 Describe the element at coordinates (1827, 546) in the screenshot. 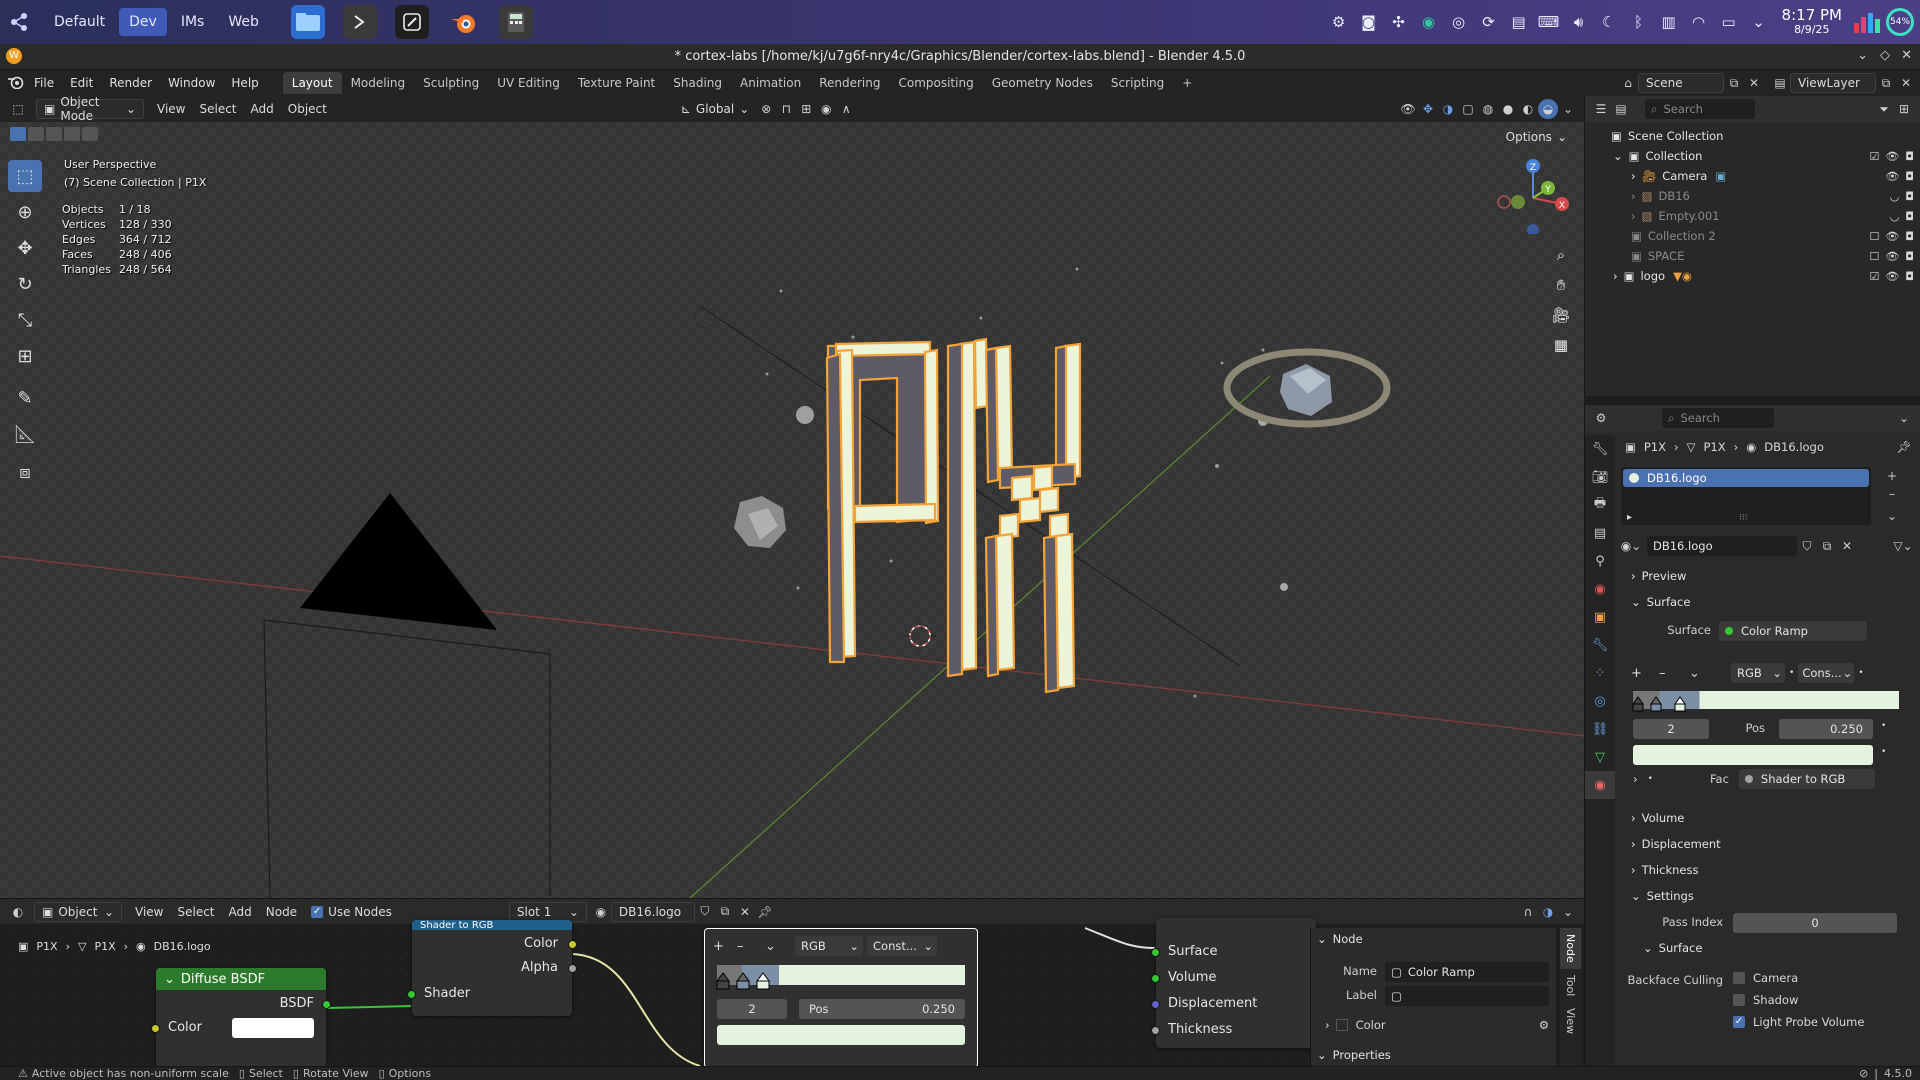

I see `duplicate-material-icon: ⧉` at that location.